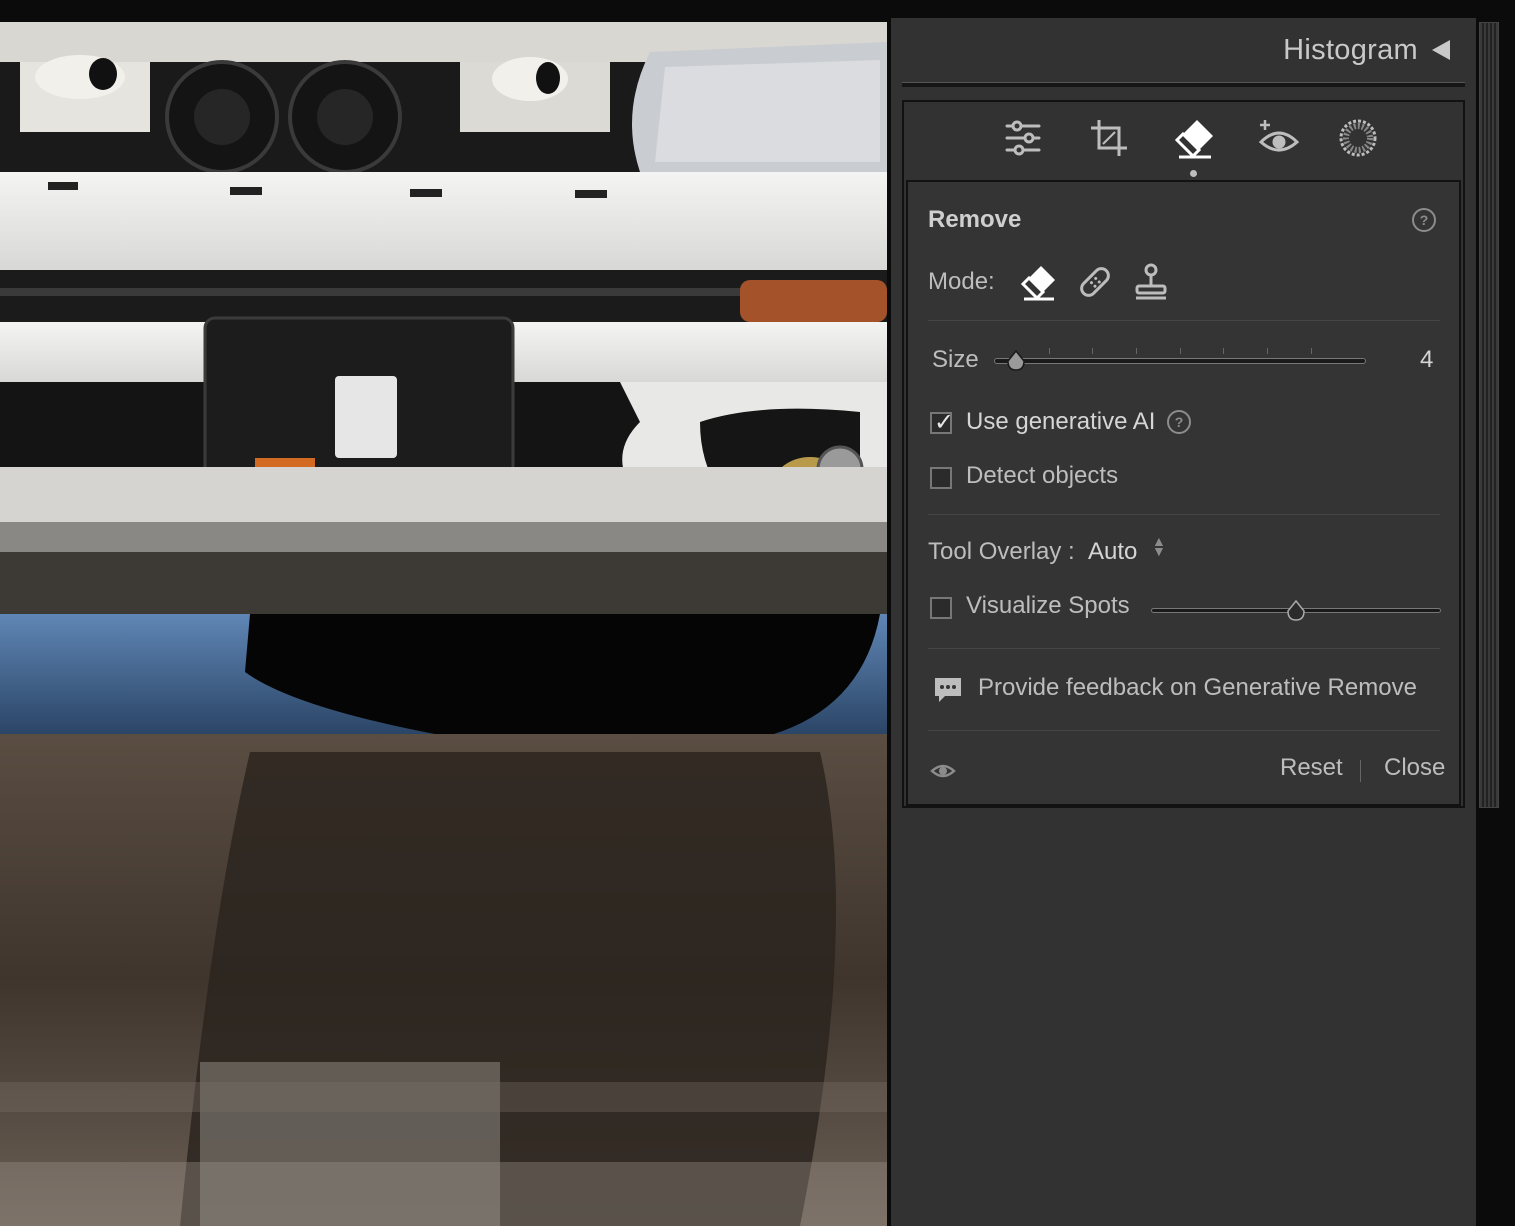 This screenshot has height=1226, width=1515. I want to click on tool-overlay-value: Auto, so click(1112, 552).